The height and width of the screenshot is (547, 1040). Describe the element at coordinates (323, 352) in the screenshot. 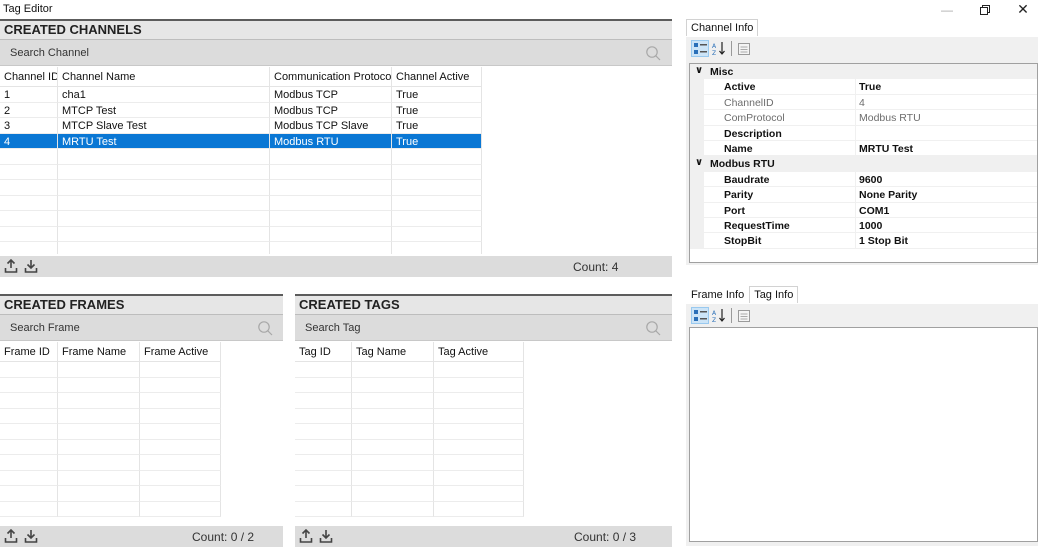

I see `column-header-tag-id: Tag ID` at that location.